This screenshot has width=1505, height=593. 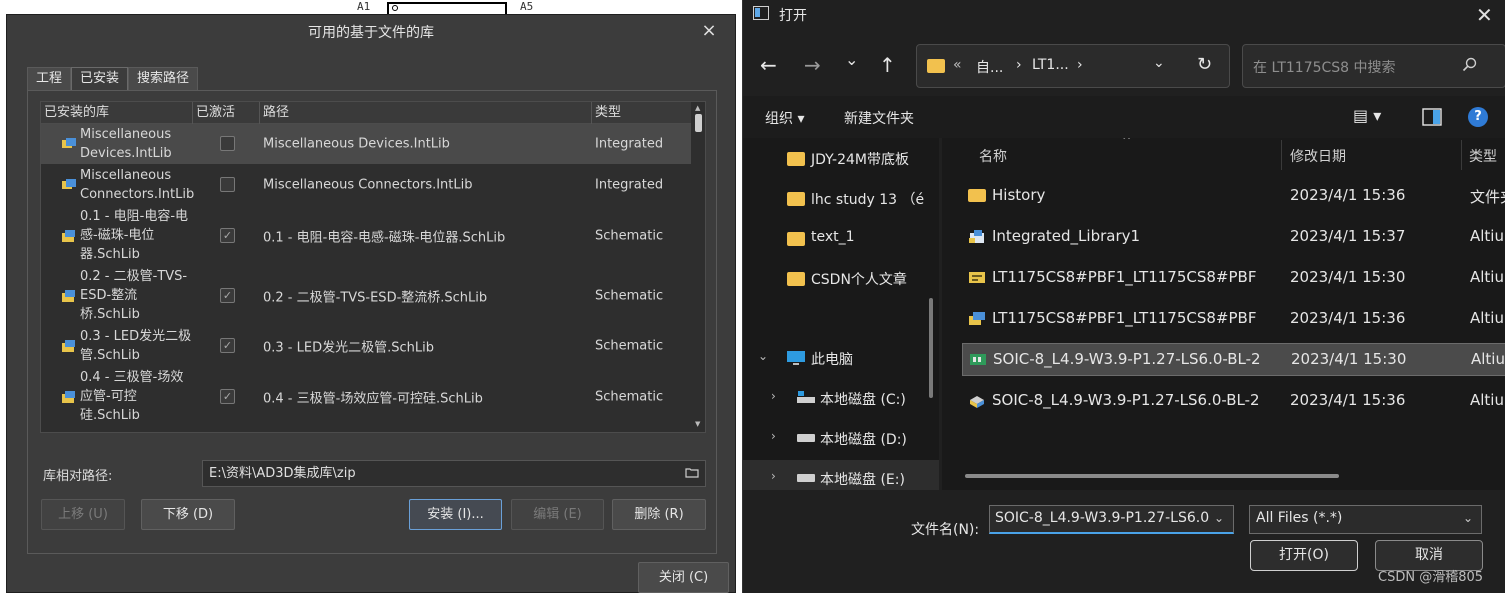 I want to click on library-name: 0.2 - 二极管-TVS-ESD-整流桥.SchLib, so click(x=134, y=295).